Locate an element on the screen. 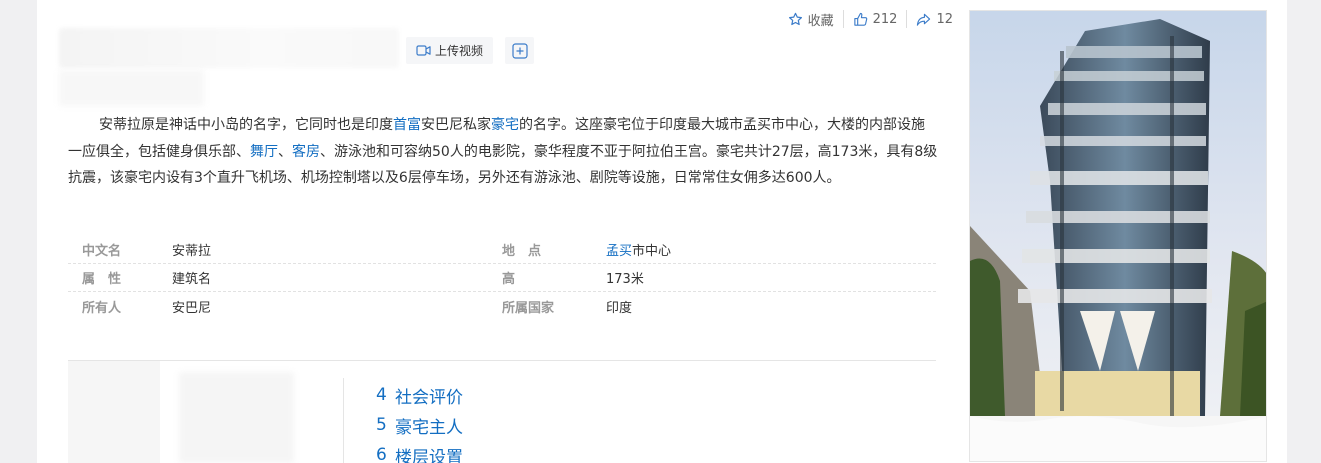 The width and height of the screenshot is (1321, 463). catalog-item-floor-setup: 6 楼层设置 is located at coordinates (419, 451).